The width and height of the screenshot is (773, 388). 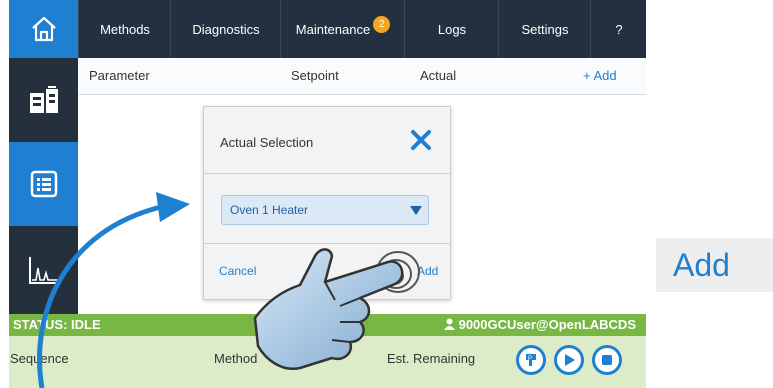 What do you see at coordinates (315, 75) in the screenshot?
I see `column-setpoint: Setpoint` at bounding box center [315, 75].